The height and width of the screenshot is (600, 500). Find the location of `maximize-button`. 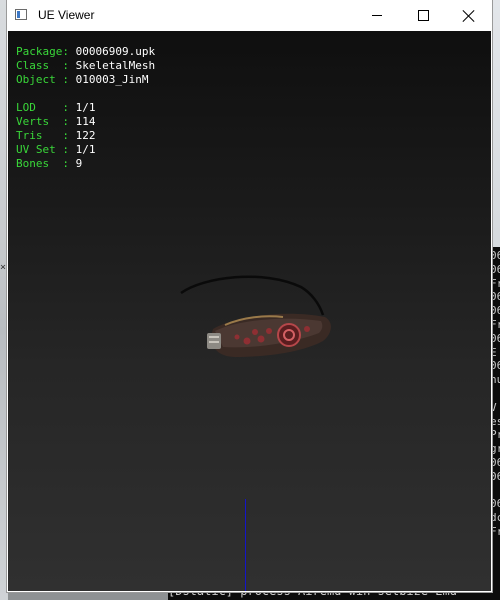

maximize-button is located at coordinates (423, 15).